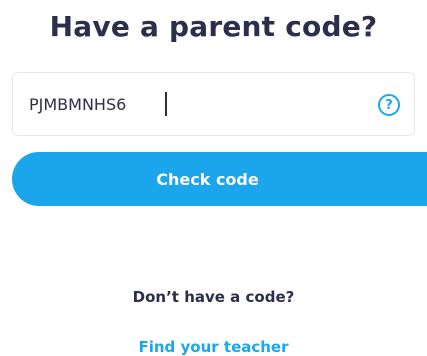 The image size is (427, 356). What do you see at coordinates (166, 104) in the screenshot?
I see `text-cursor` at bounding box center [166, 104].